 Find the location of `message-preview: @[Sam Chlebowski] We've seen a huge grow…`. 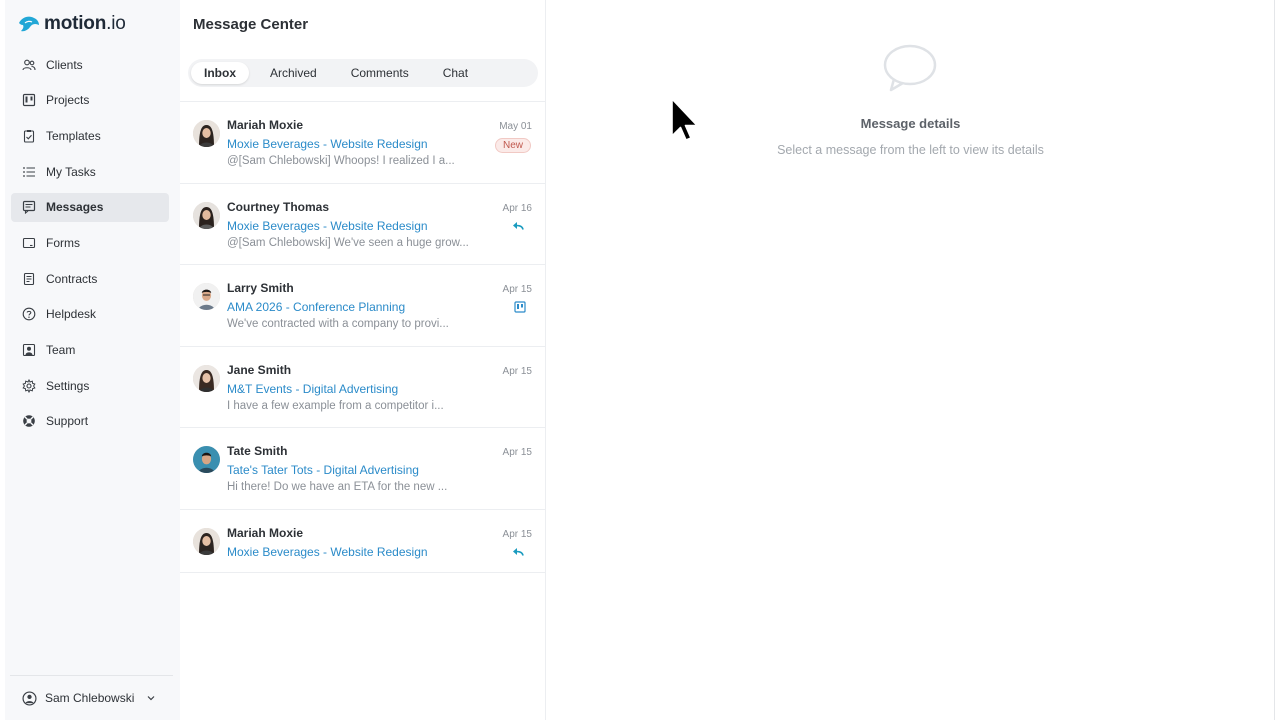

message-preview: @[Sam Chlebowski] We've seen a huge grow… is located at coordinates (348, 242).